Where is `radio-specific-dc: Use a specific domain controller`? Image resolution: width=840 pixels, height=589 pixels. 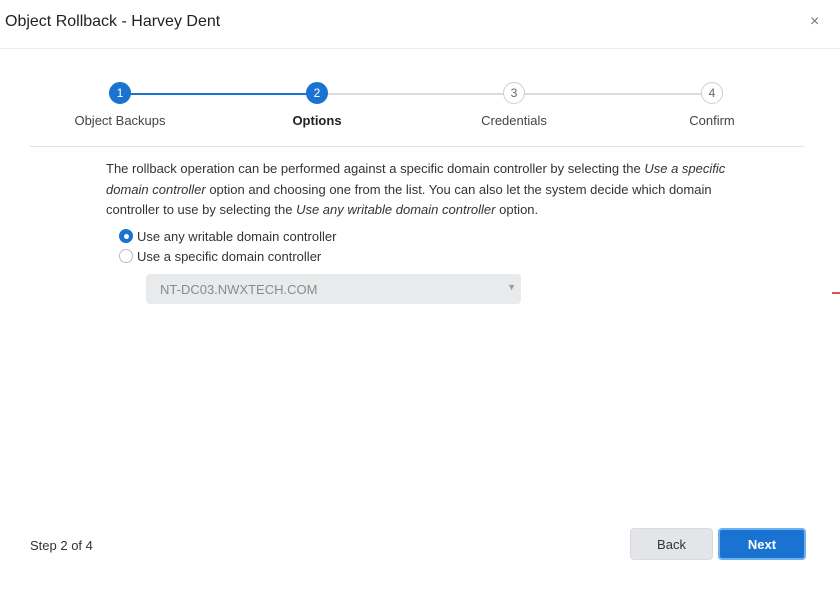
radio-specific-dc: Use a specific domain controller is located at coordinates (220, 256).